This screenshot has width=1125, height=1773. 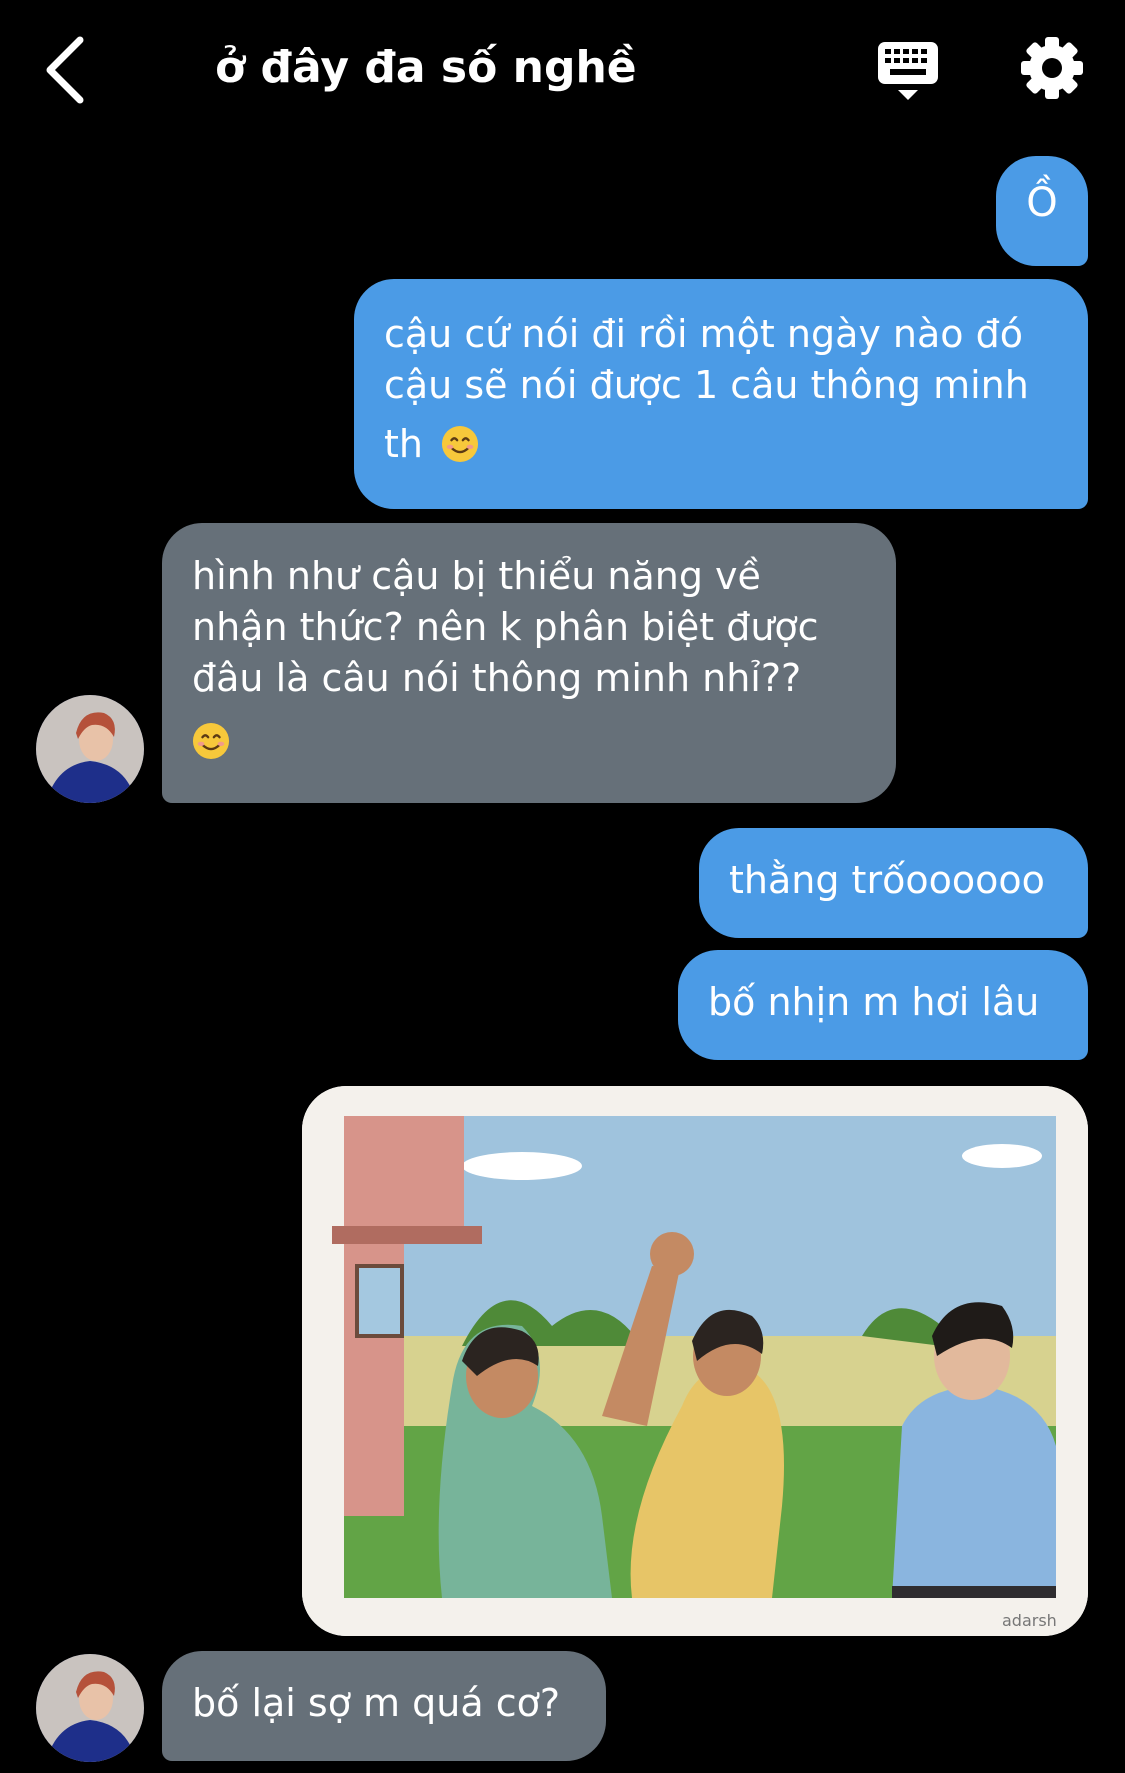 I want to click on chat-header: ở đây đa số nghề, so click(x=562, y=70).